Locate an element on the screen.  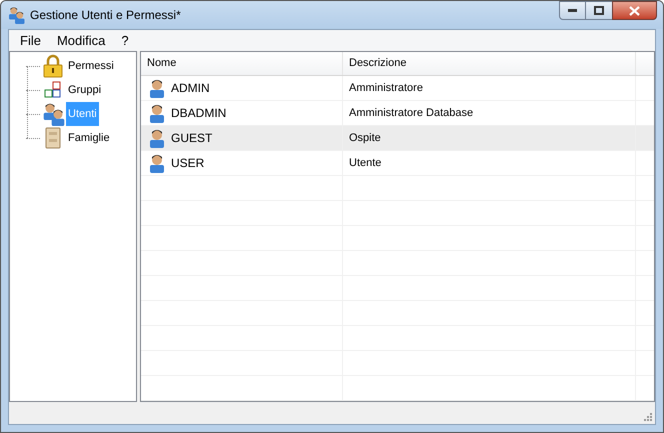
table-row: DBADMIN Amministratore Database is located at coordinates (397, 113).